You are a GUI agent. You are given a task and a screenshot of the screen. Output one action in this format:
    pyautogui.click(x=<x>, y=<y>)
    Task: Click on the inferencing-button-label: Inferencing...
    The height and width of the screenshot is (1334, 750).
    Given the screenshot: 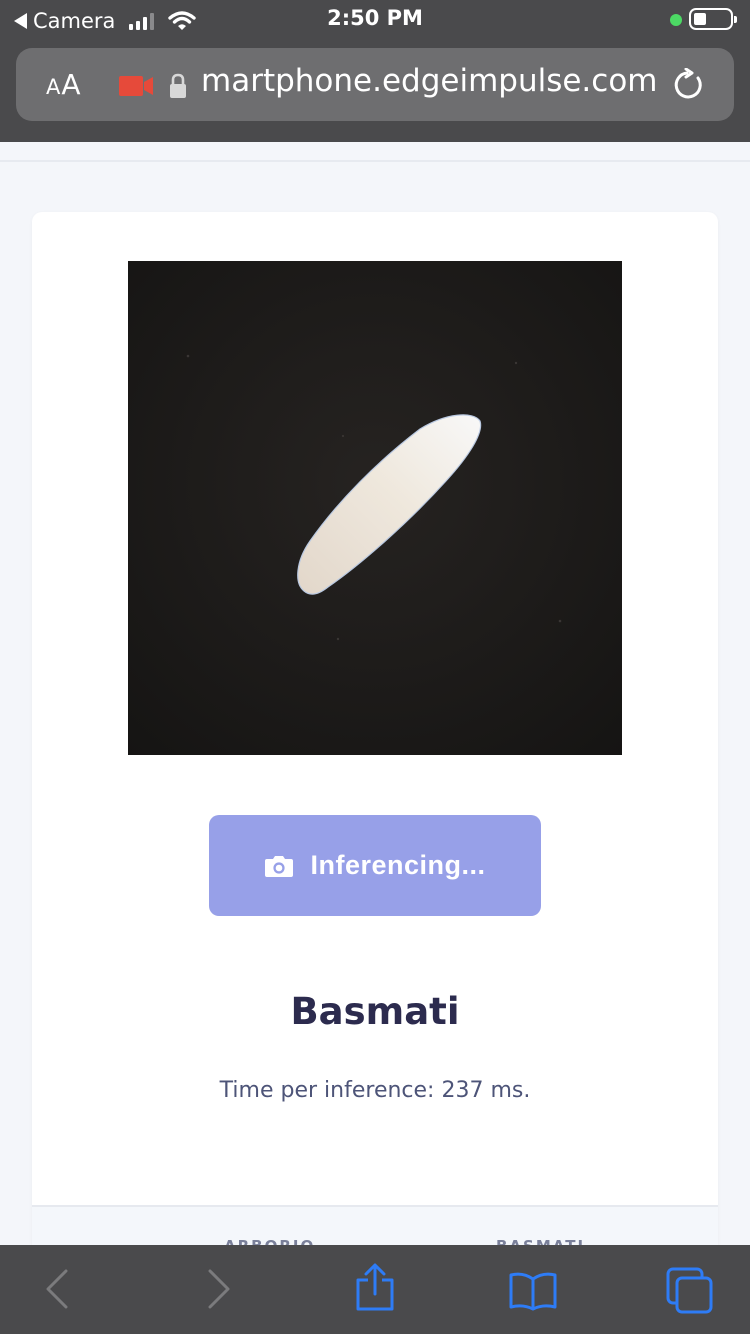 What is the action you would take?
    pyautogui.click(x=398, y=865)
    